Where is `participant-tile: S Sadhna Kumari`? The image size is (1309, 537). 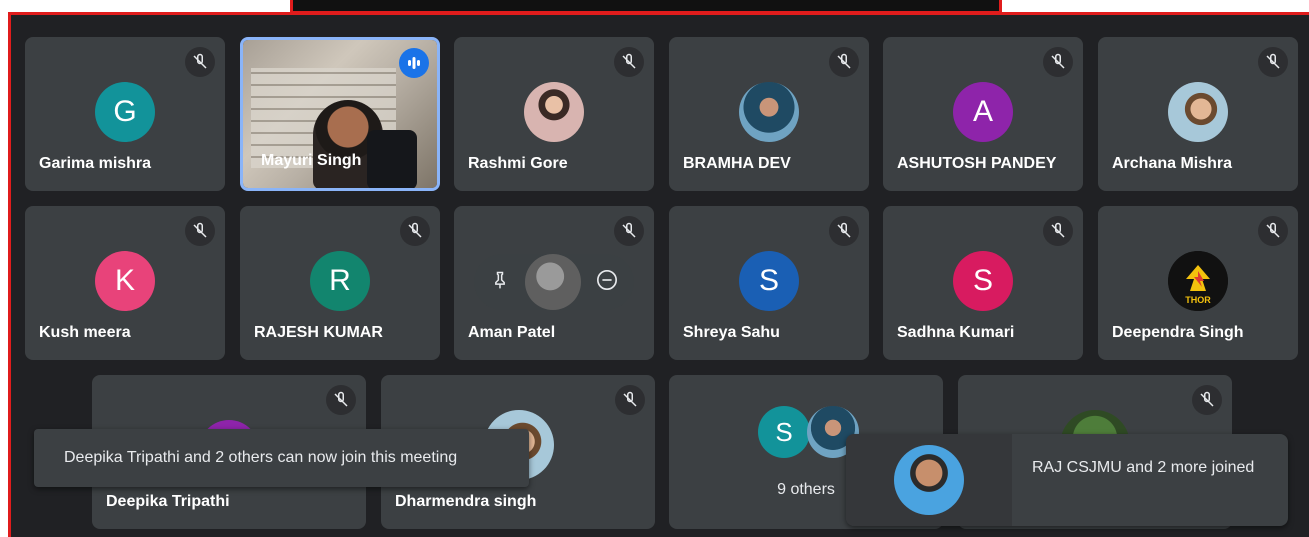 participant-tile: S Sadhna Kumari is located at coordinates (983, 283).